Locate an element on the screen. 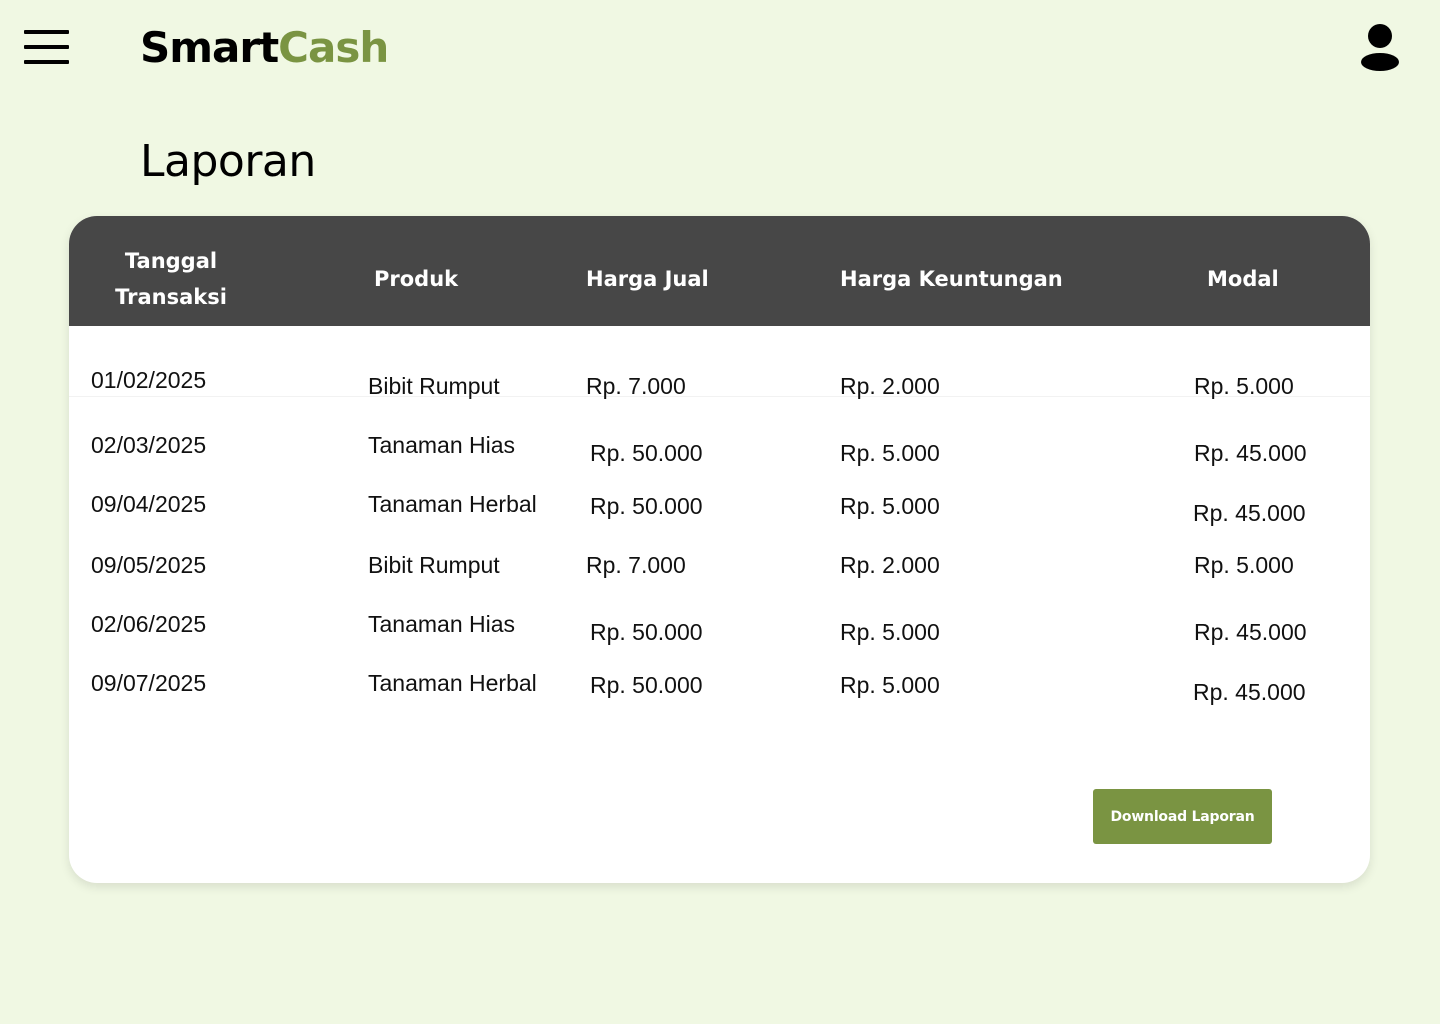  column-header-produk: Produk is located at coordinates (416, 279).